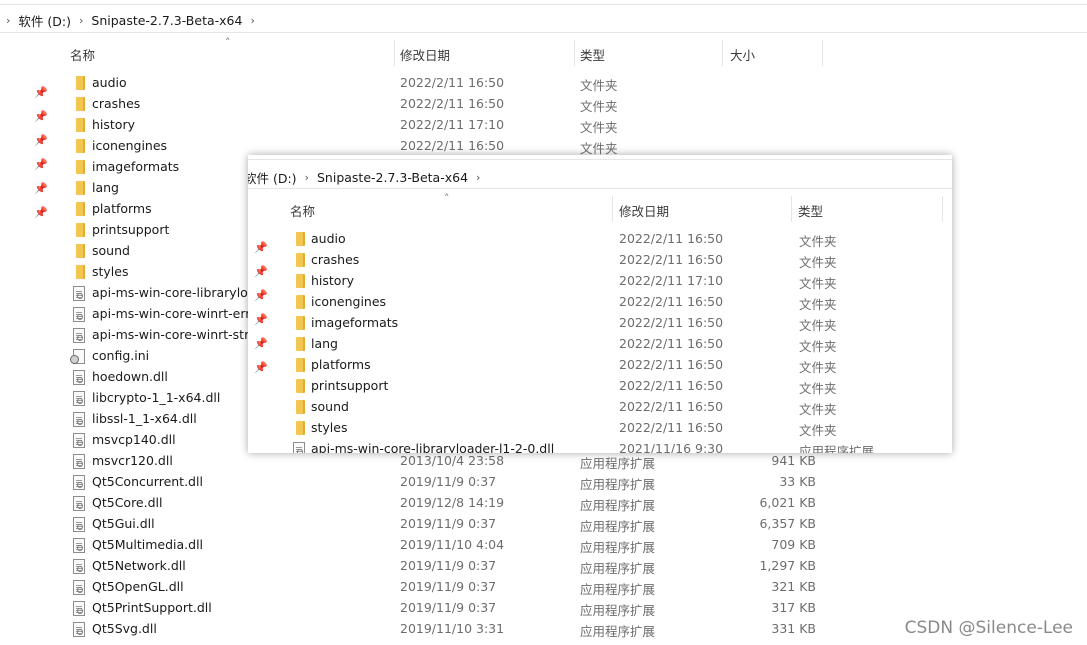 This screenshot has width=1087, height=645. Describe the element at coordinates (600, 428) in the screenshot. I see `file-row: styles 2022/2/11 16:50 文件夹` at that location.